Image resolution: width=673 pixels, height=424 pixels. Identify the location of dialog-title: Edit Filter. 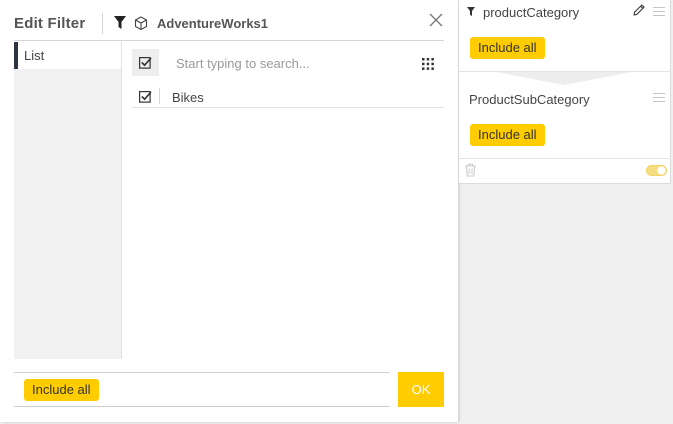
(50, 23).